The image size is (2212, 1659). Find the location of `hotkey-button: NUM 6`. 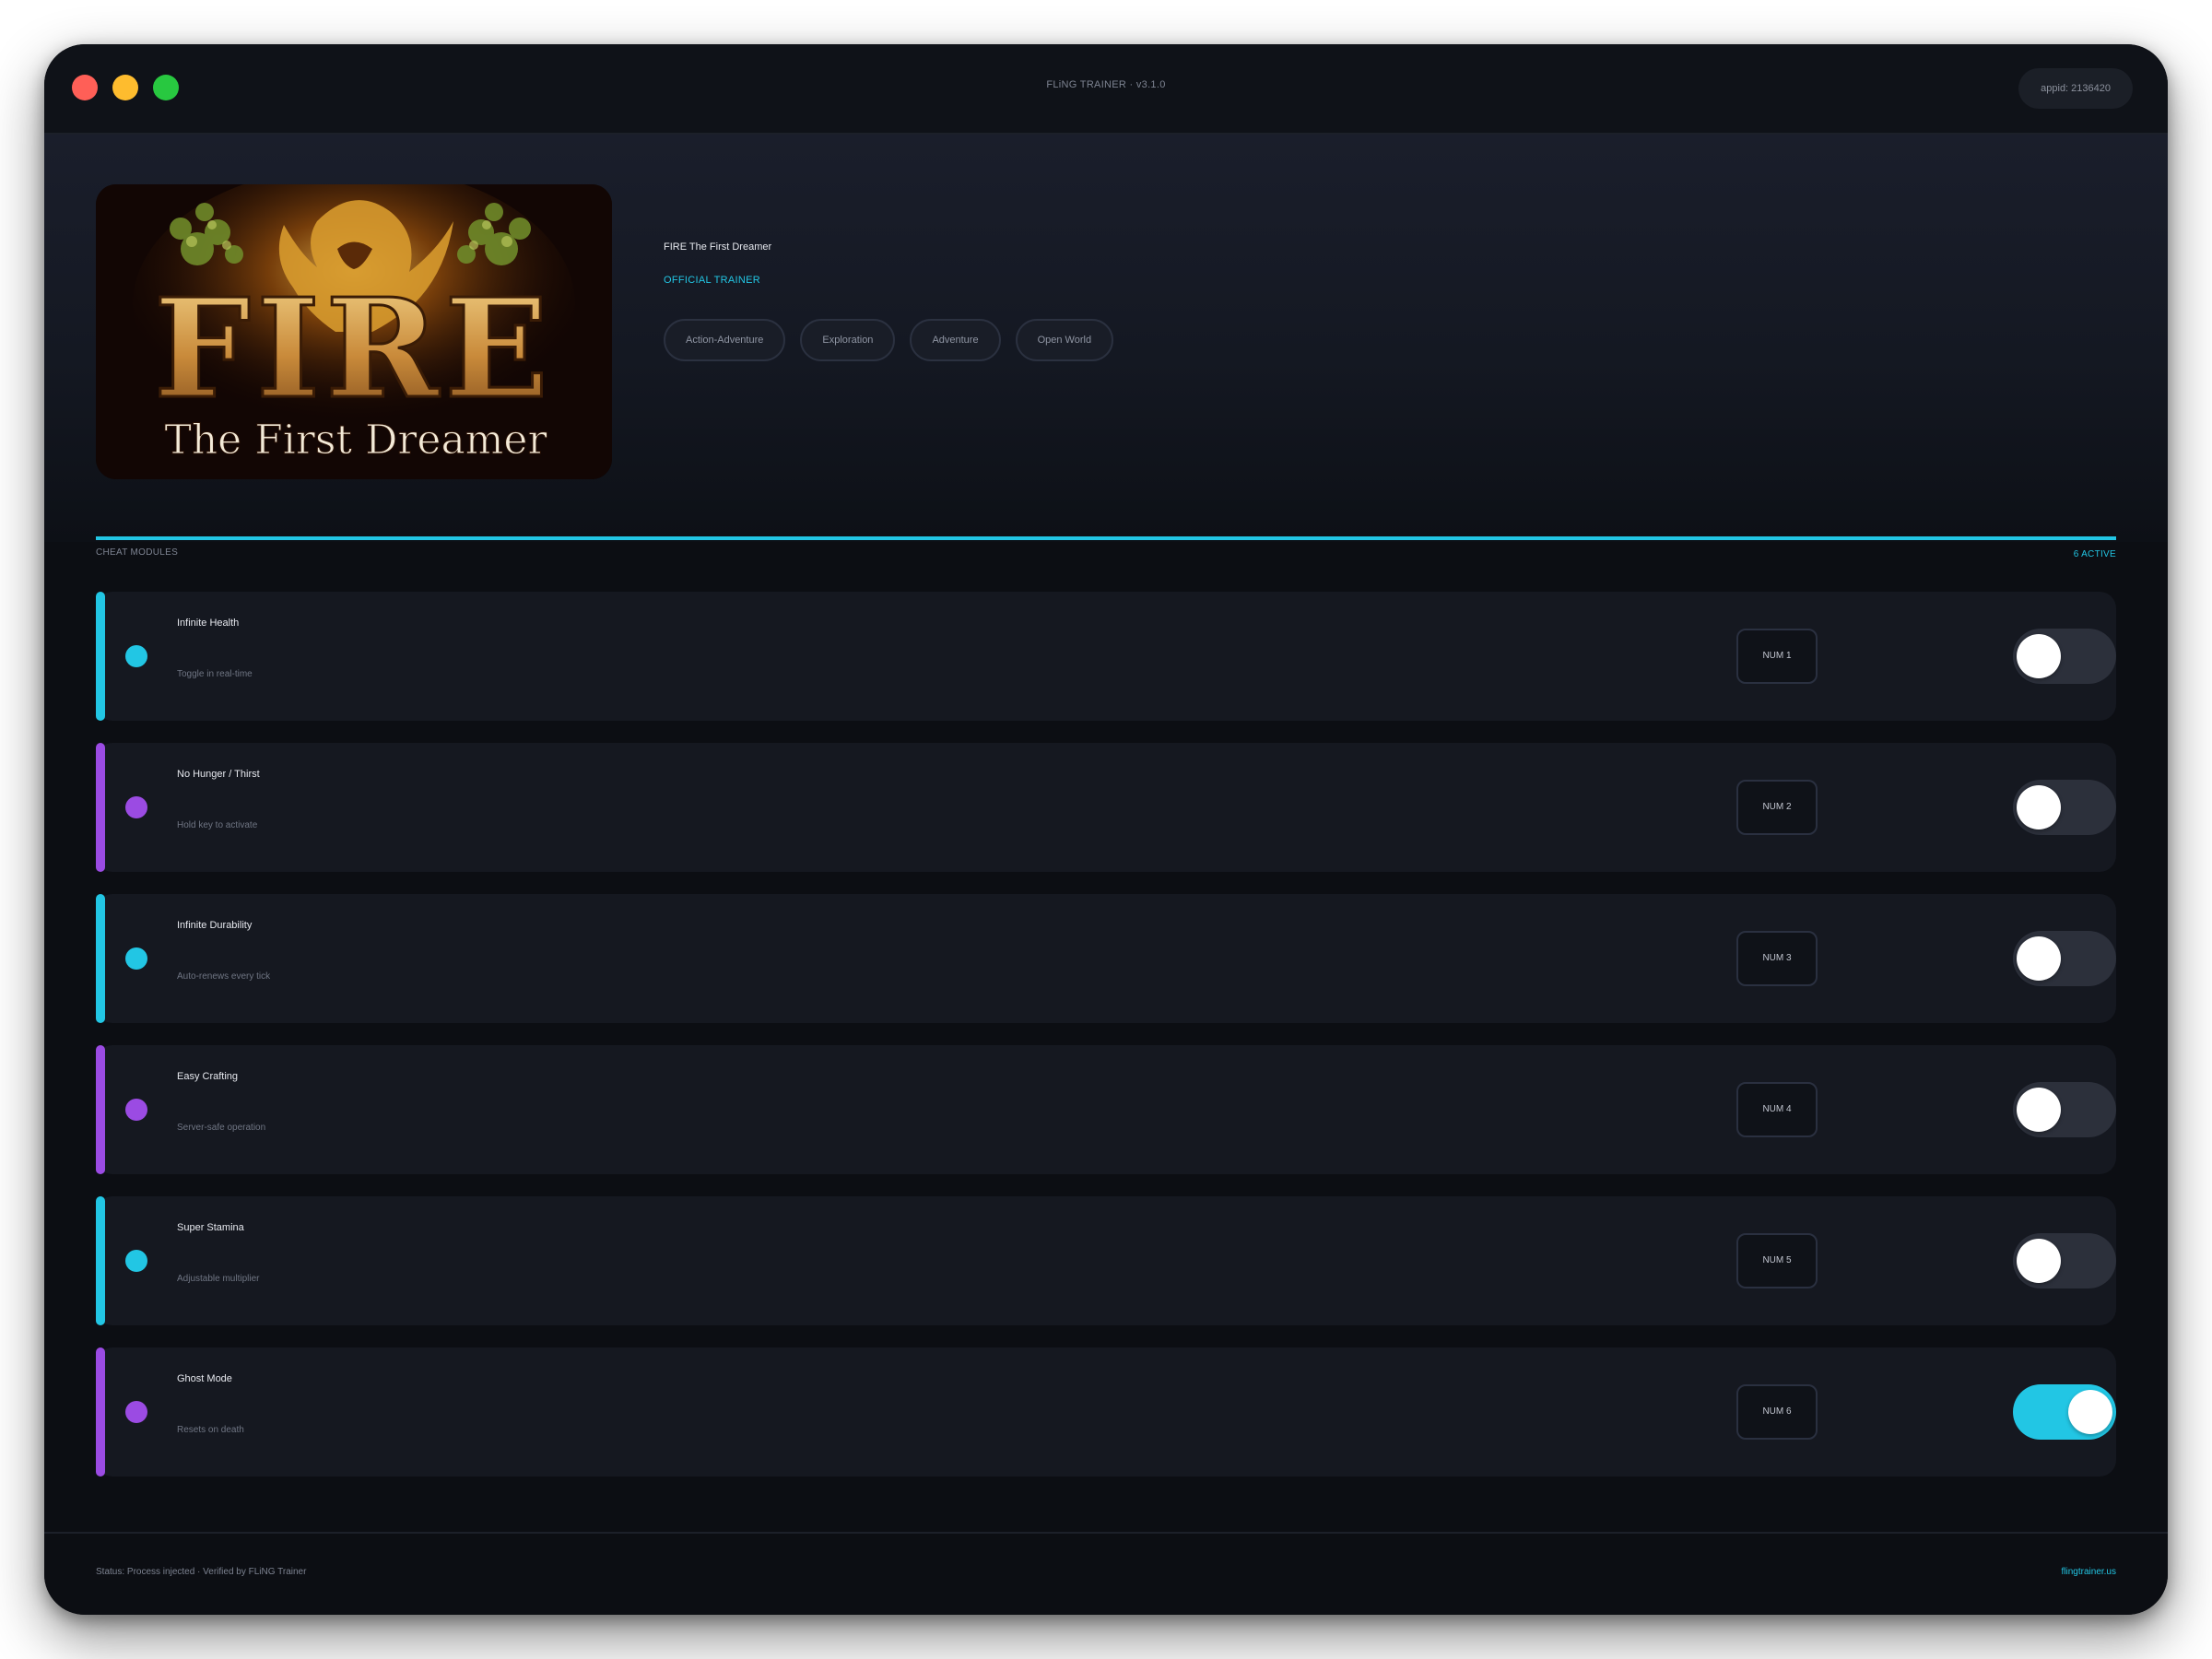

hotkey-button: NUM 6 is located at coordinates (1777, 1412).